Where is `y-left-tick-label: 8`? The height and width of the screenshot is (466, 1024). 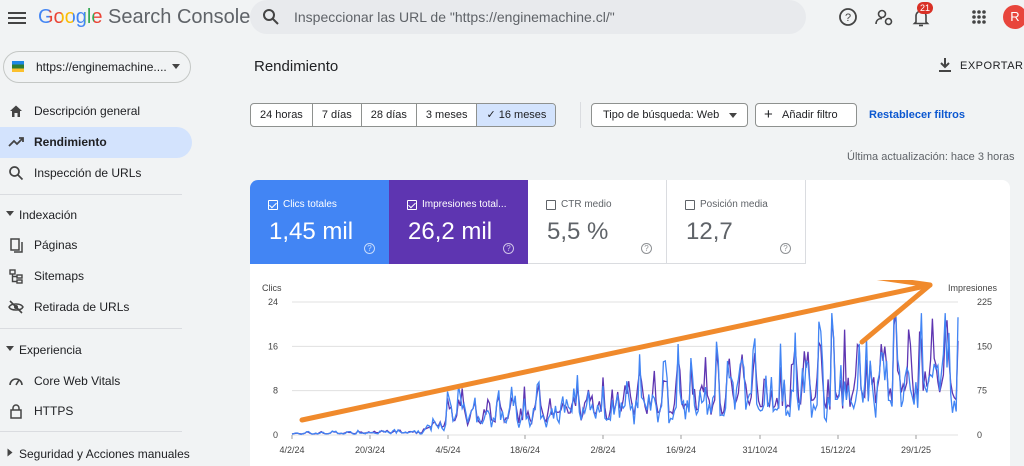 y-left-tick-label: 8 is located at coordinates (275, 391).